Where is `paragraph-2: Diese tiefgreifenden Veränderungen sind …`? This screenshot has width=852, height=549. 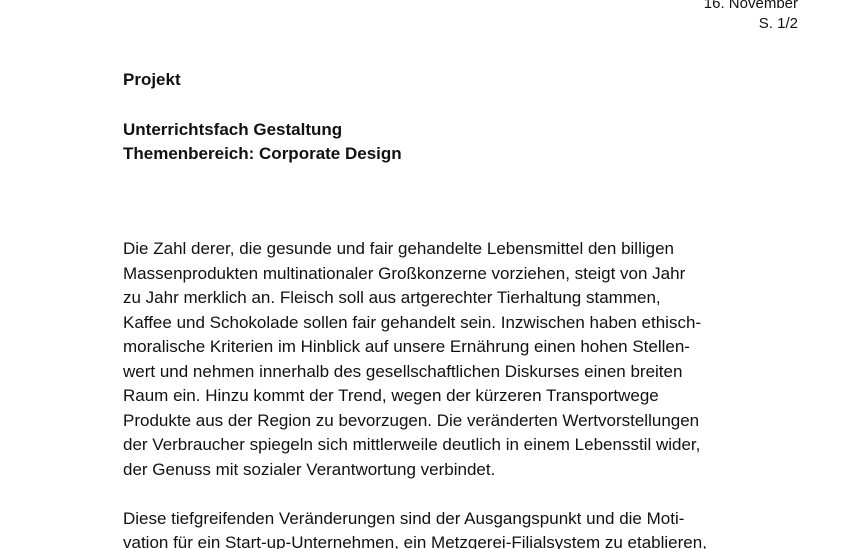
paragraph-2: Diese tiefgreifenden Veränderungen sind … is located at coordinates (443, 528).